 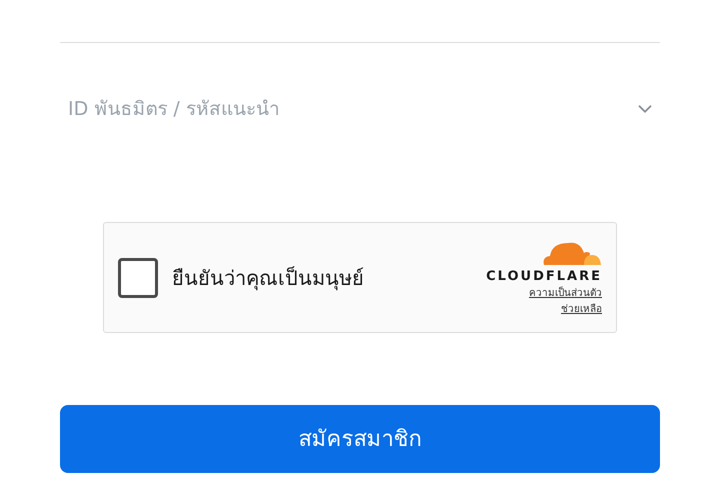 I want to click on checkbox, so click(x=138, y=278).